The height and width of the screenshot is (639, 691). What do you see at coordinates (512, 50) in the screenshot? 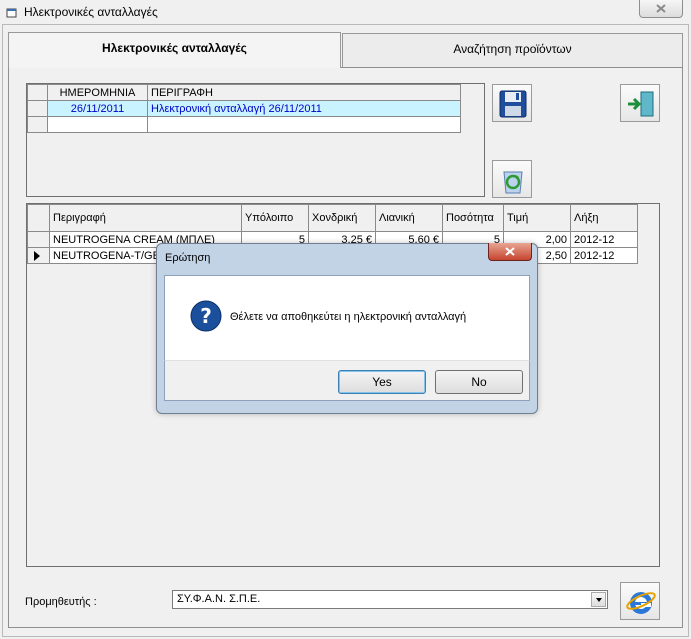
I see `tab-product-search: Αναζήτηση προϊόντων` at bounding box center [512, 50].